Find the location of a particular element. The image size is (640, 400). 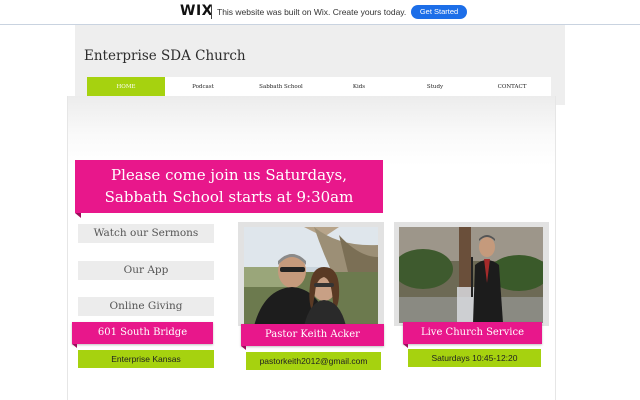

live-service-title: Live Church Service is located at coordinates (472, 333).